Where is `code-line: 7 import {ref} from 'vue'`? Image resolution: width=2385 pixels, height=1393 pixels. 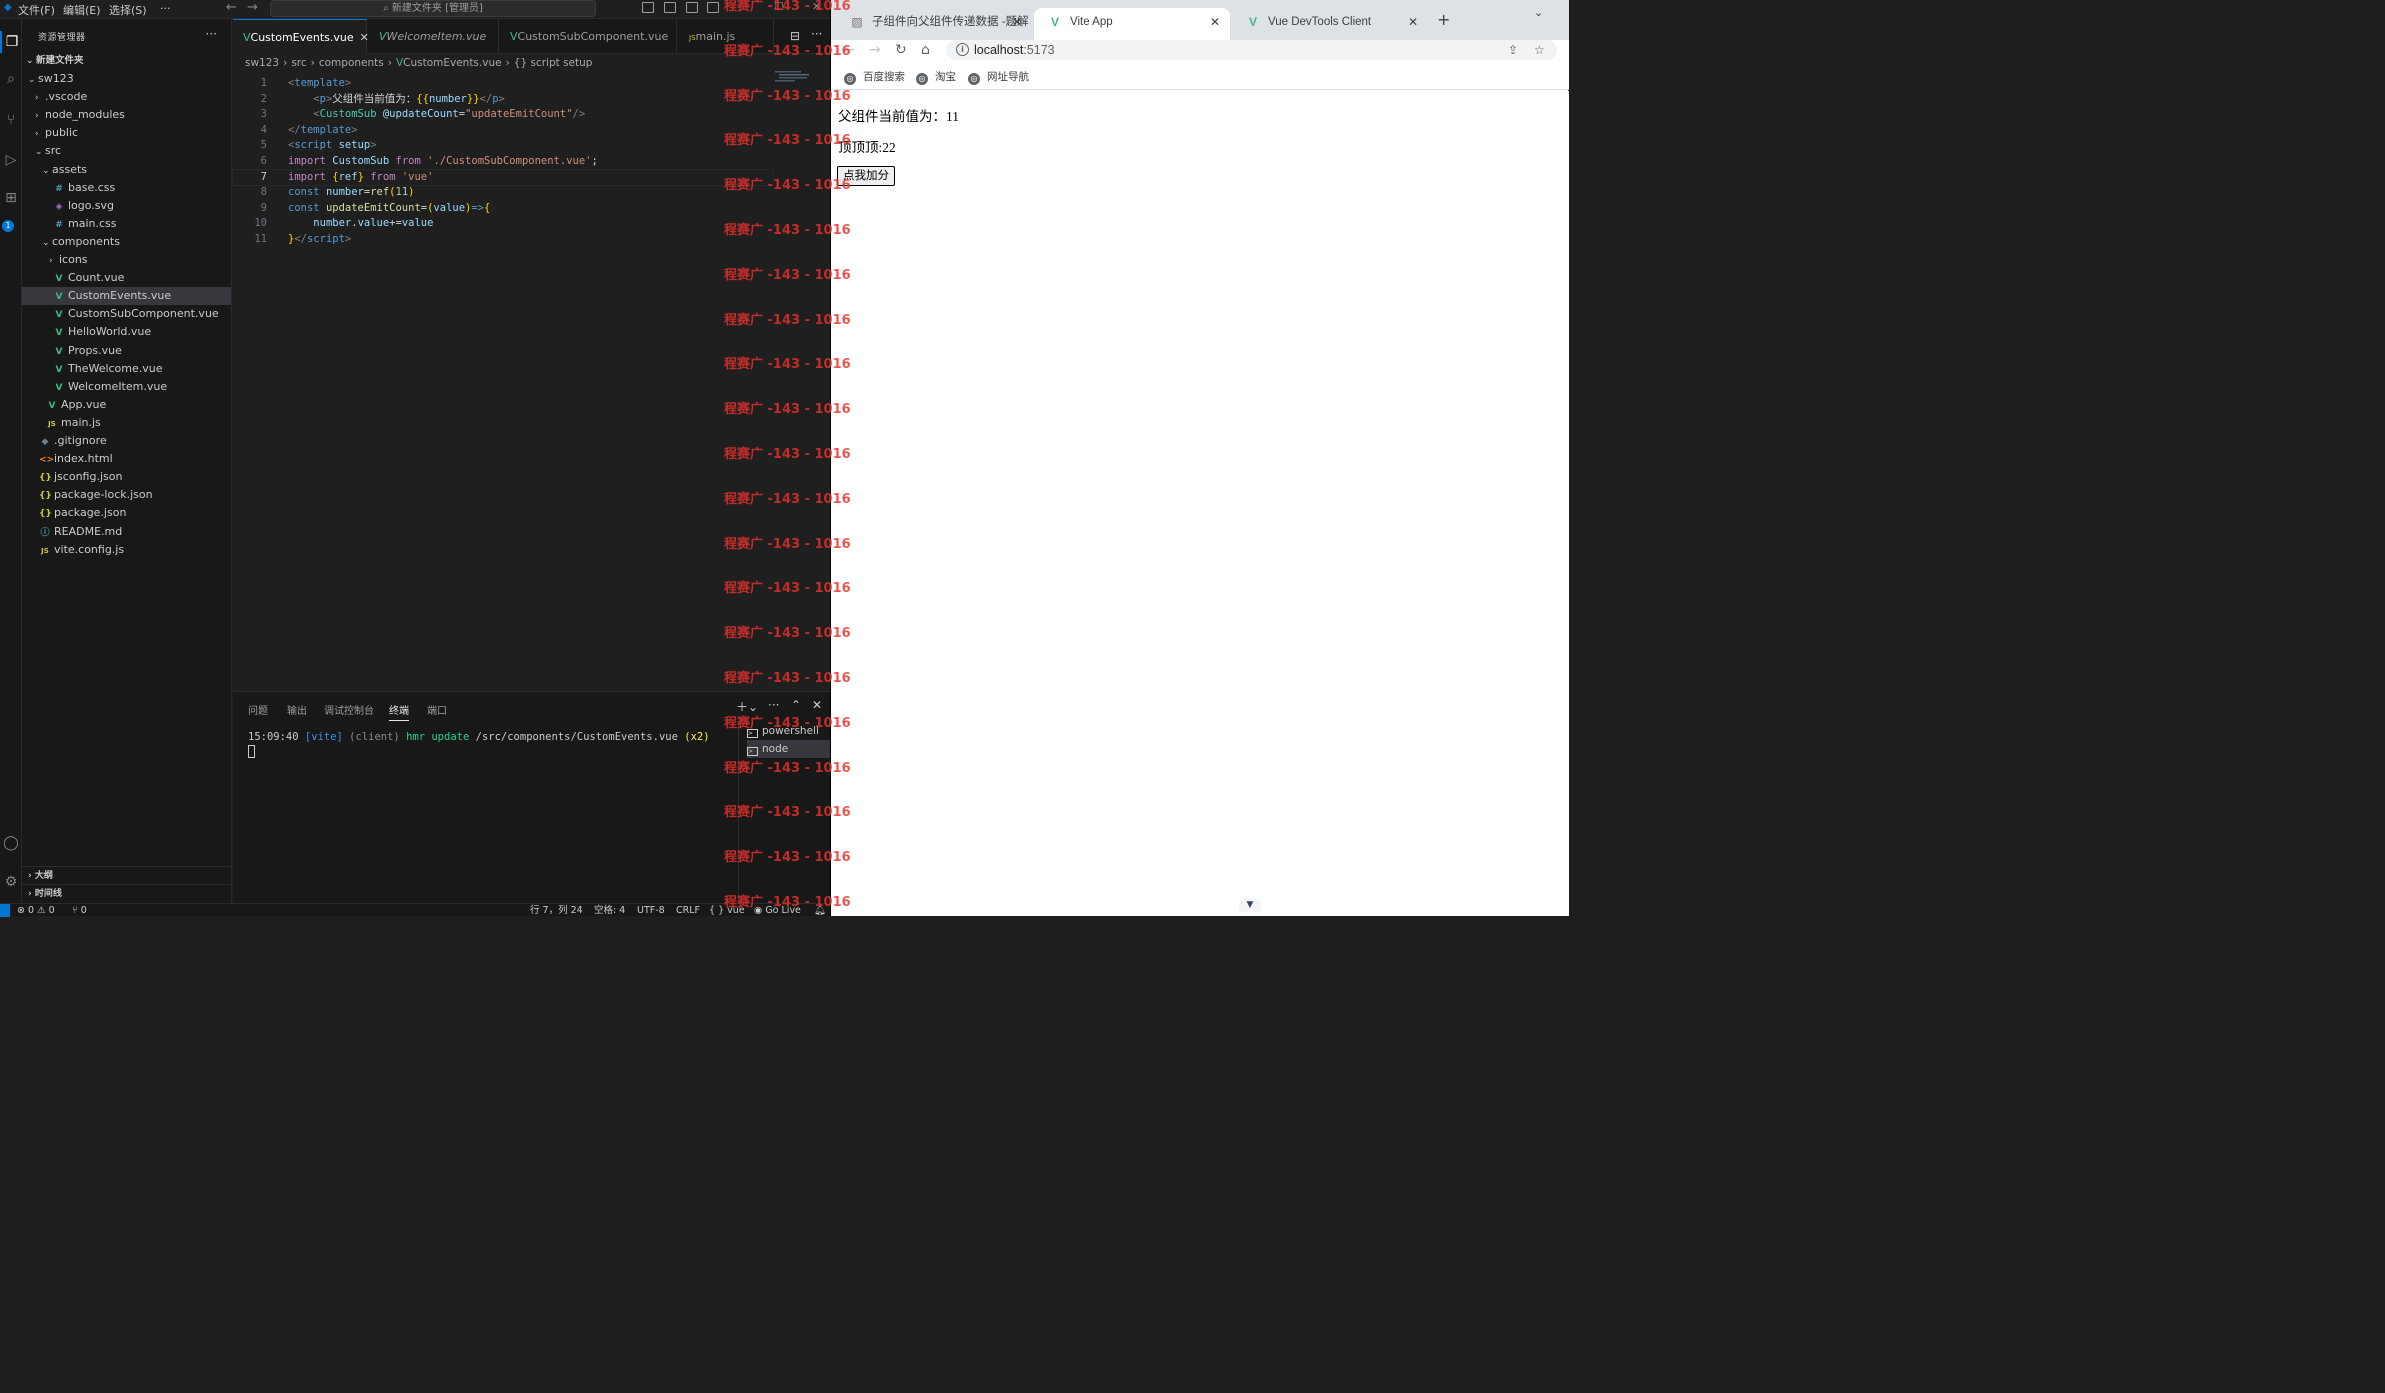 code-line: 7 import {ref} from 'vue' is located at coordinates (503, 177).